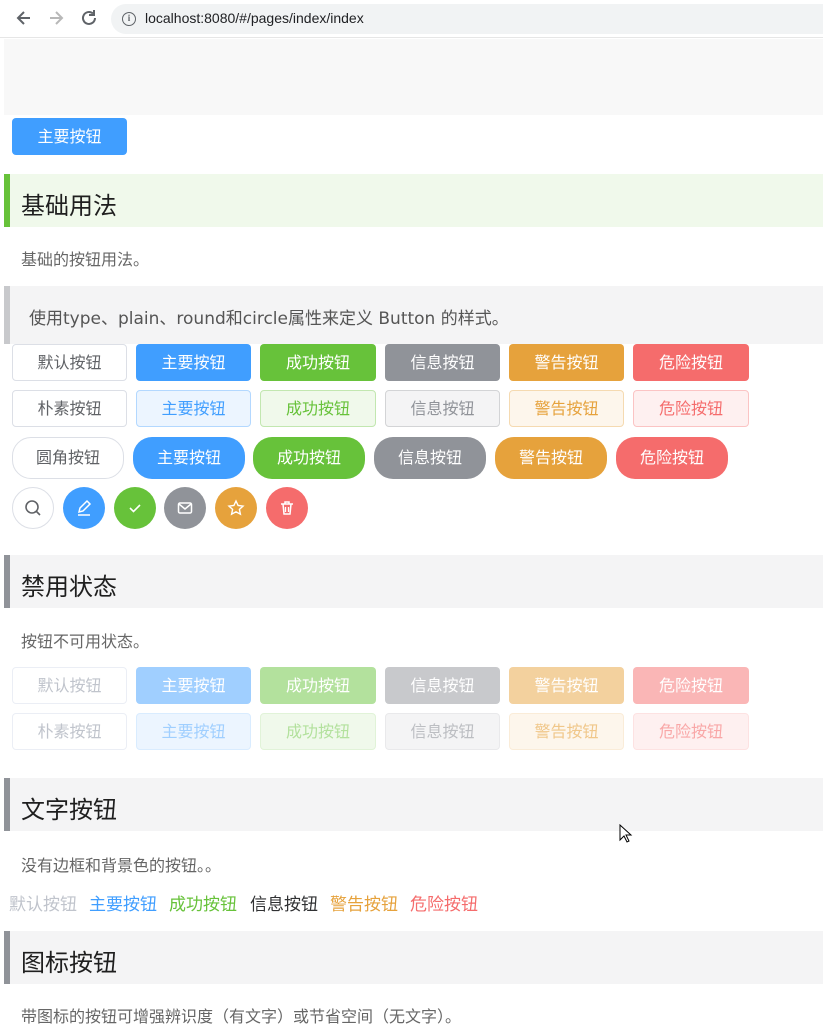  What do you see at coordinates (566, 408) in the screenshot?
I see `plain-warning-button: 警告按钮` at bounding box center [566, 408].